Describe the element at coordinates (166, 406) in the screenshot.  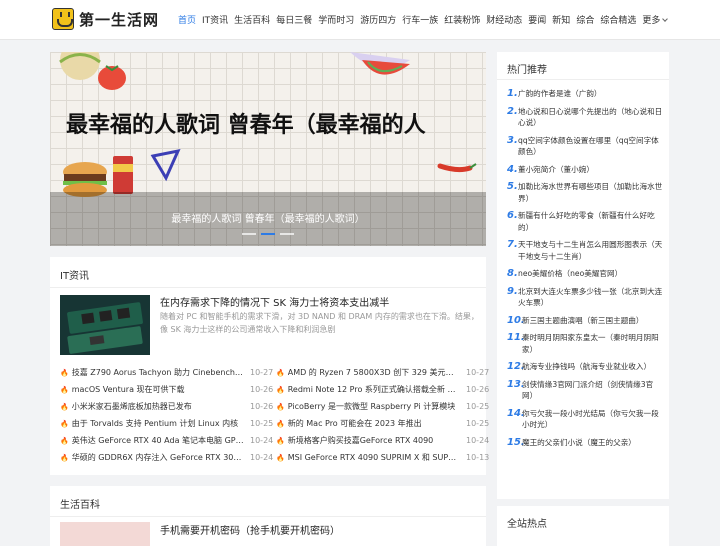
I see `list-item: 🔥 小米米家石墨烯底板加热器已发布 10-26` at that location.